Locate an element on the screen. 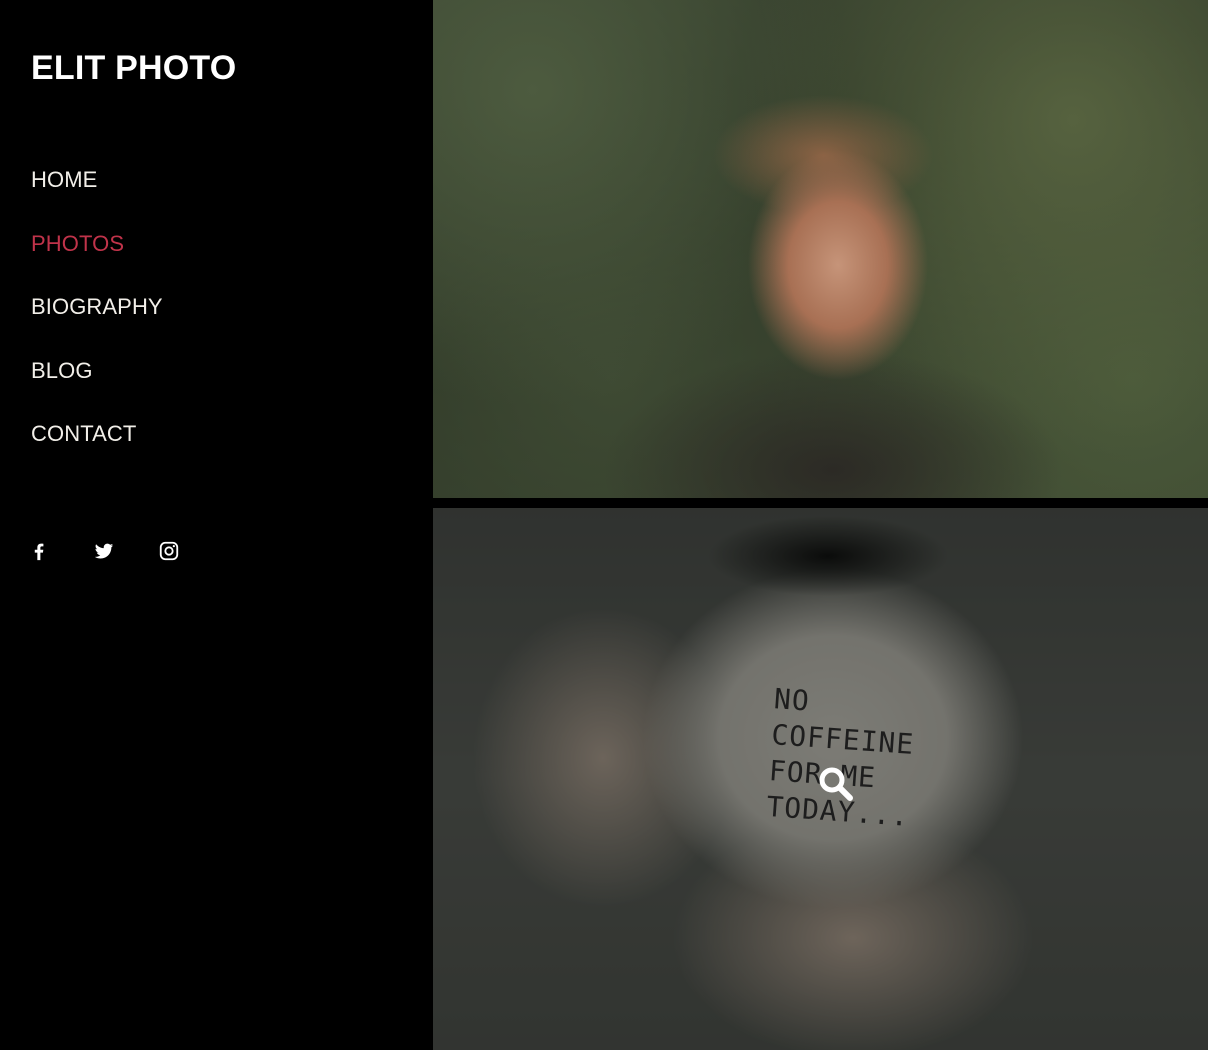 The width and height of the screenshot is (1208, 1050). site-logo: ELIT PHOTO is located at coordinates (133, 68).